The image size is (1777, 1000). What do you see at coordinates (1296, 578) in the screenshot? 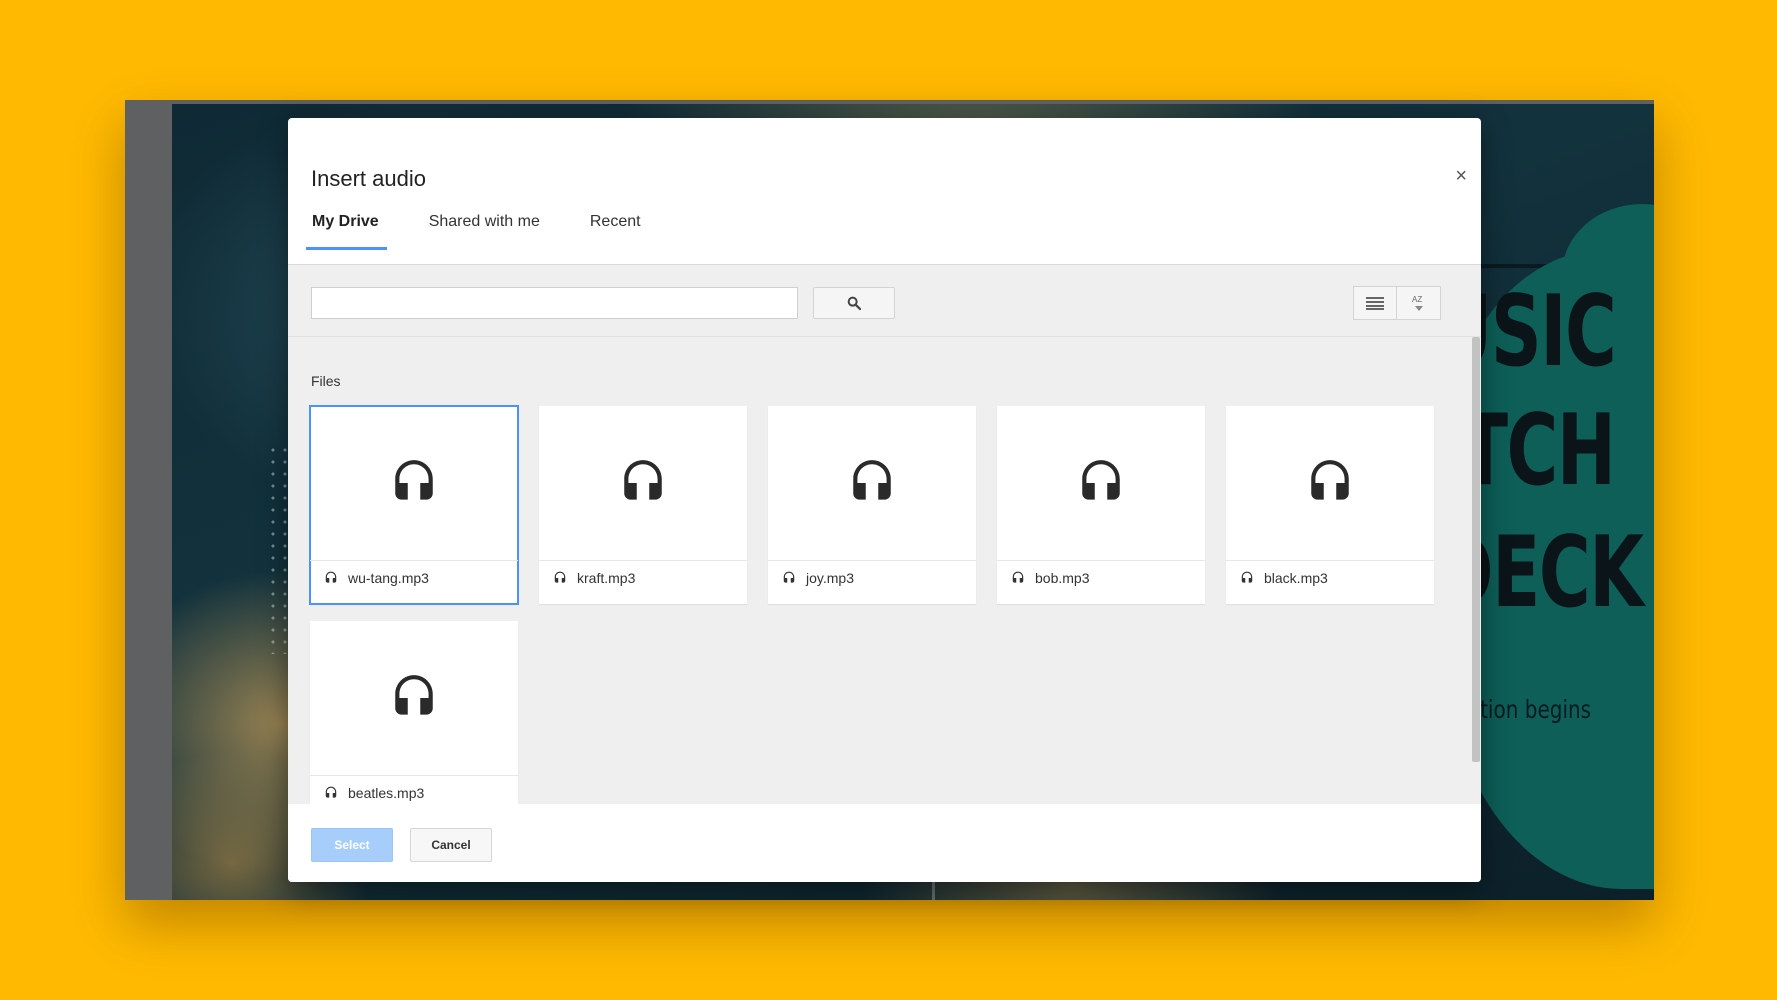
I see `file-name: black.mp3` at bounding box center [1296, 578].